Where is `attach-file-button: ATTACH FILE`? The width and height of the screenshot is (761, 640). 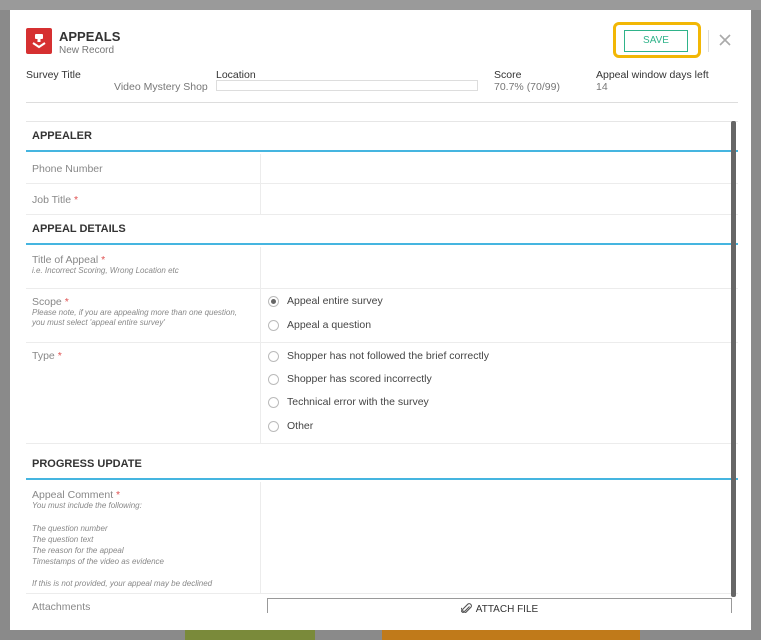
attach-file-button: ATTACH FILE is located at coordinates (499, 605).